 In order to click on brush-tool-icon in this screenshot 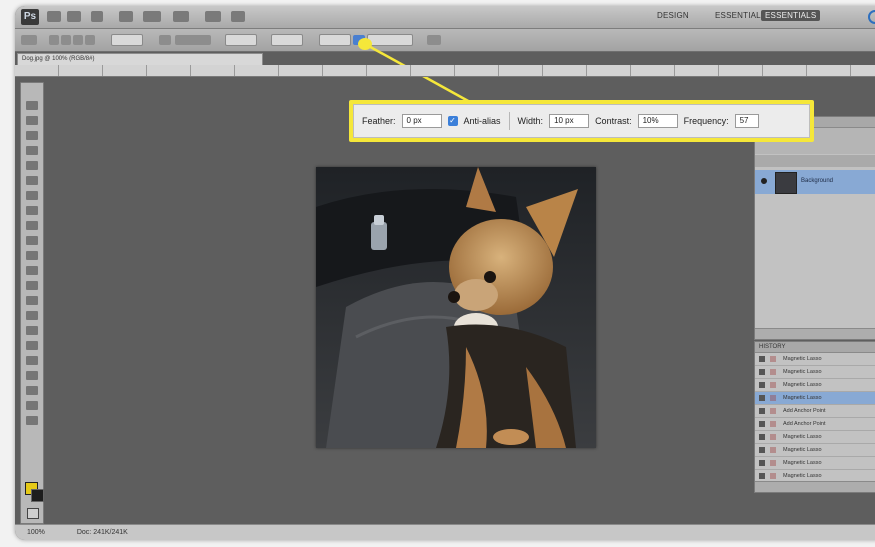, I will do `click(32, 210)`.